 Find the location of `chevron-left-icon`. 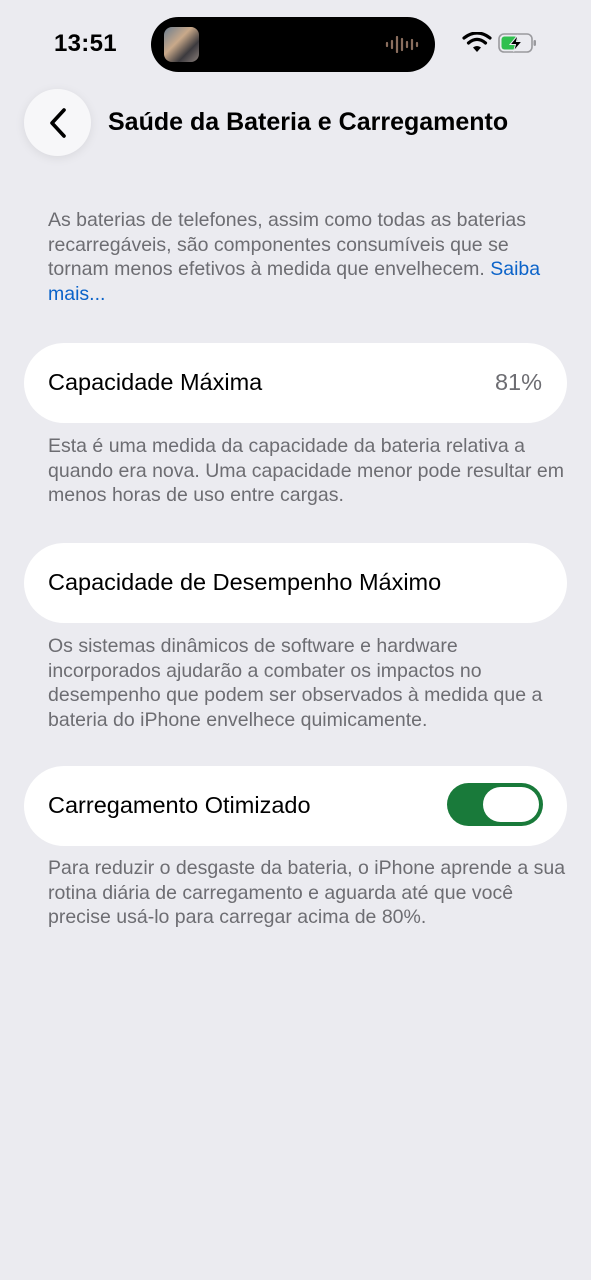

chevron-left-icon is located at coordinates (57, 122).